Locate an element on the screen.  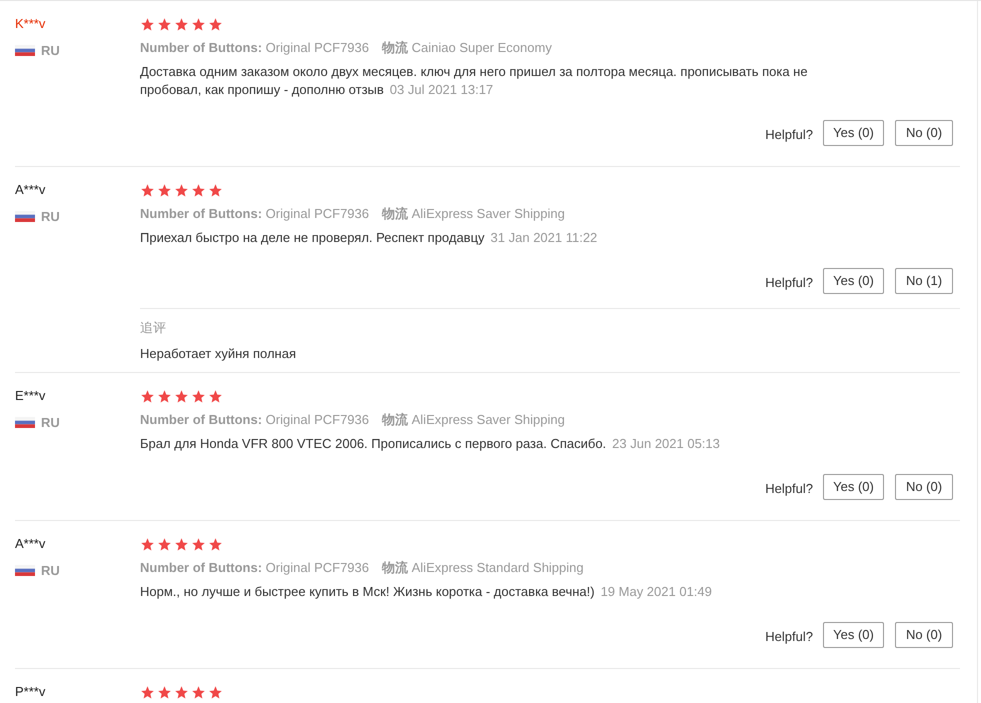
follow-up-text: Неработает хуйня полная is located at coordinates (218, 354).